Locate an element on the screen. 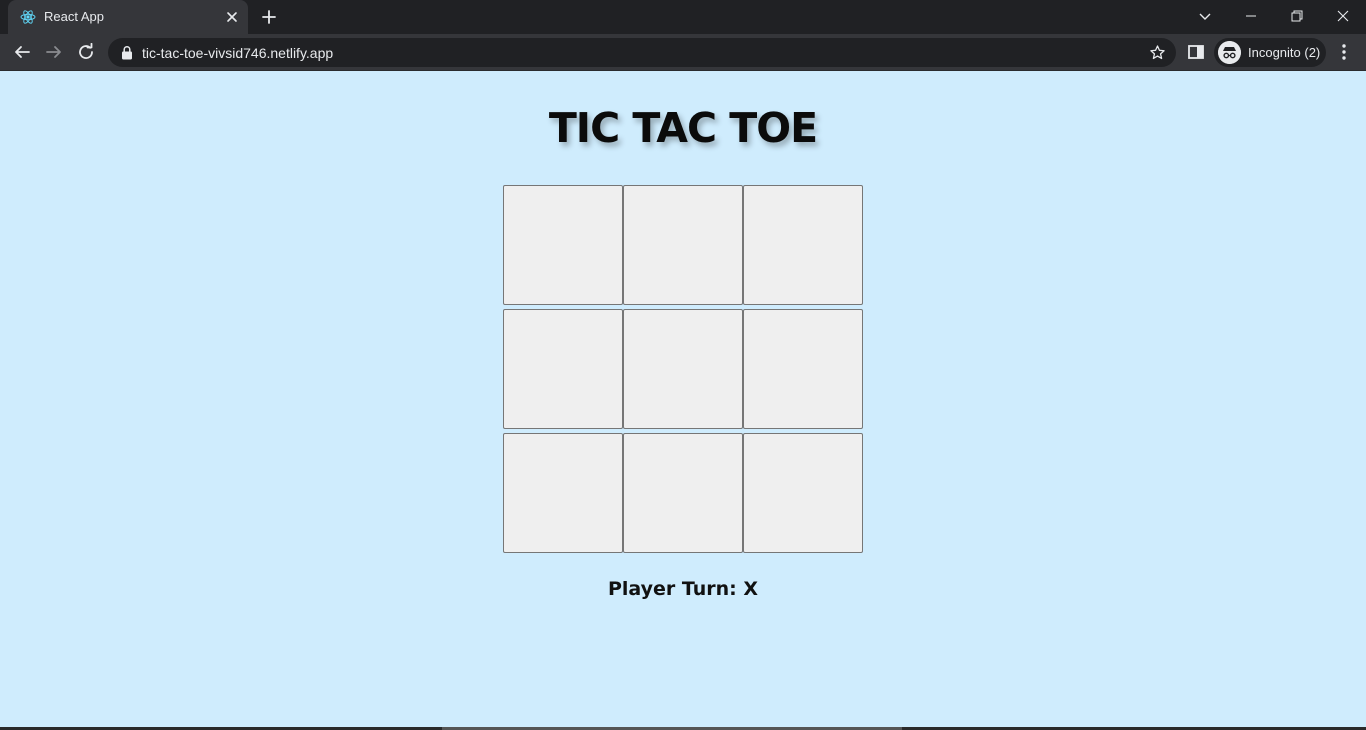  reload-button is located at coordinates (86, 52).